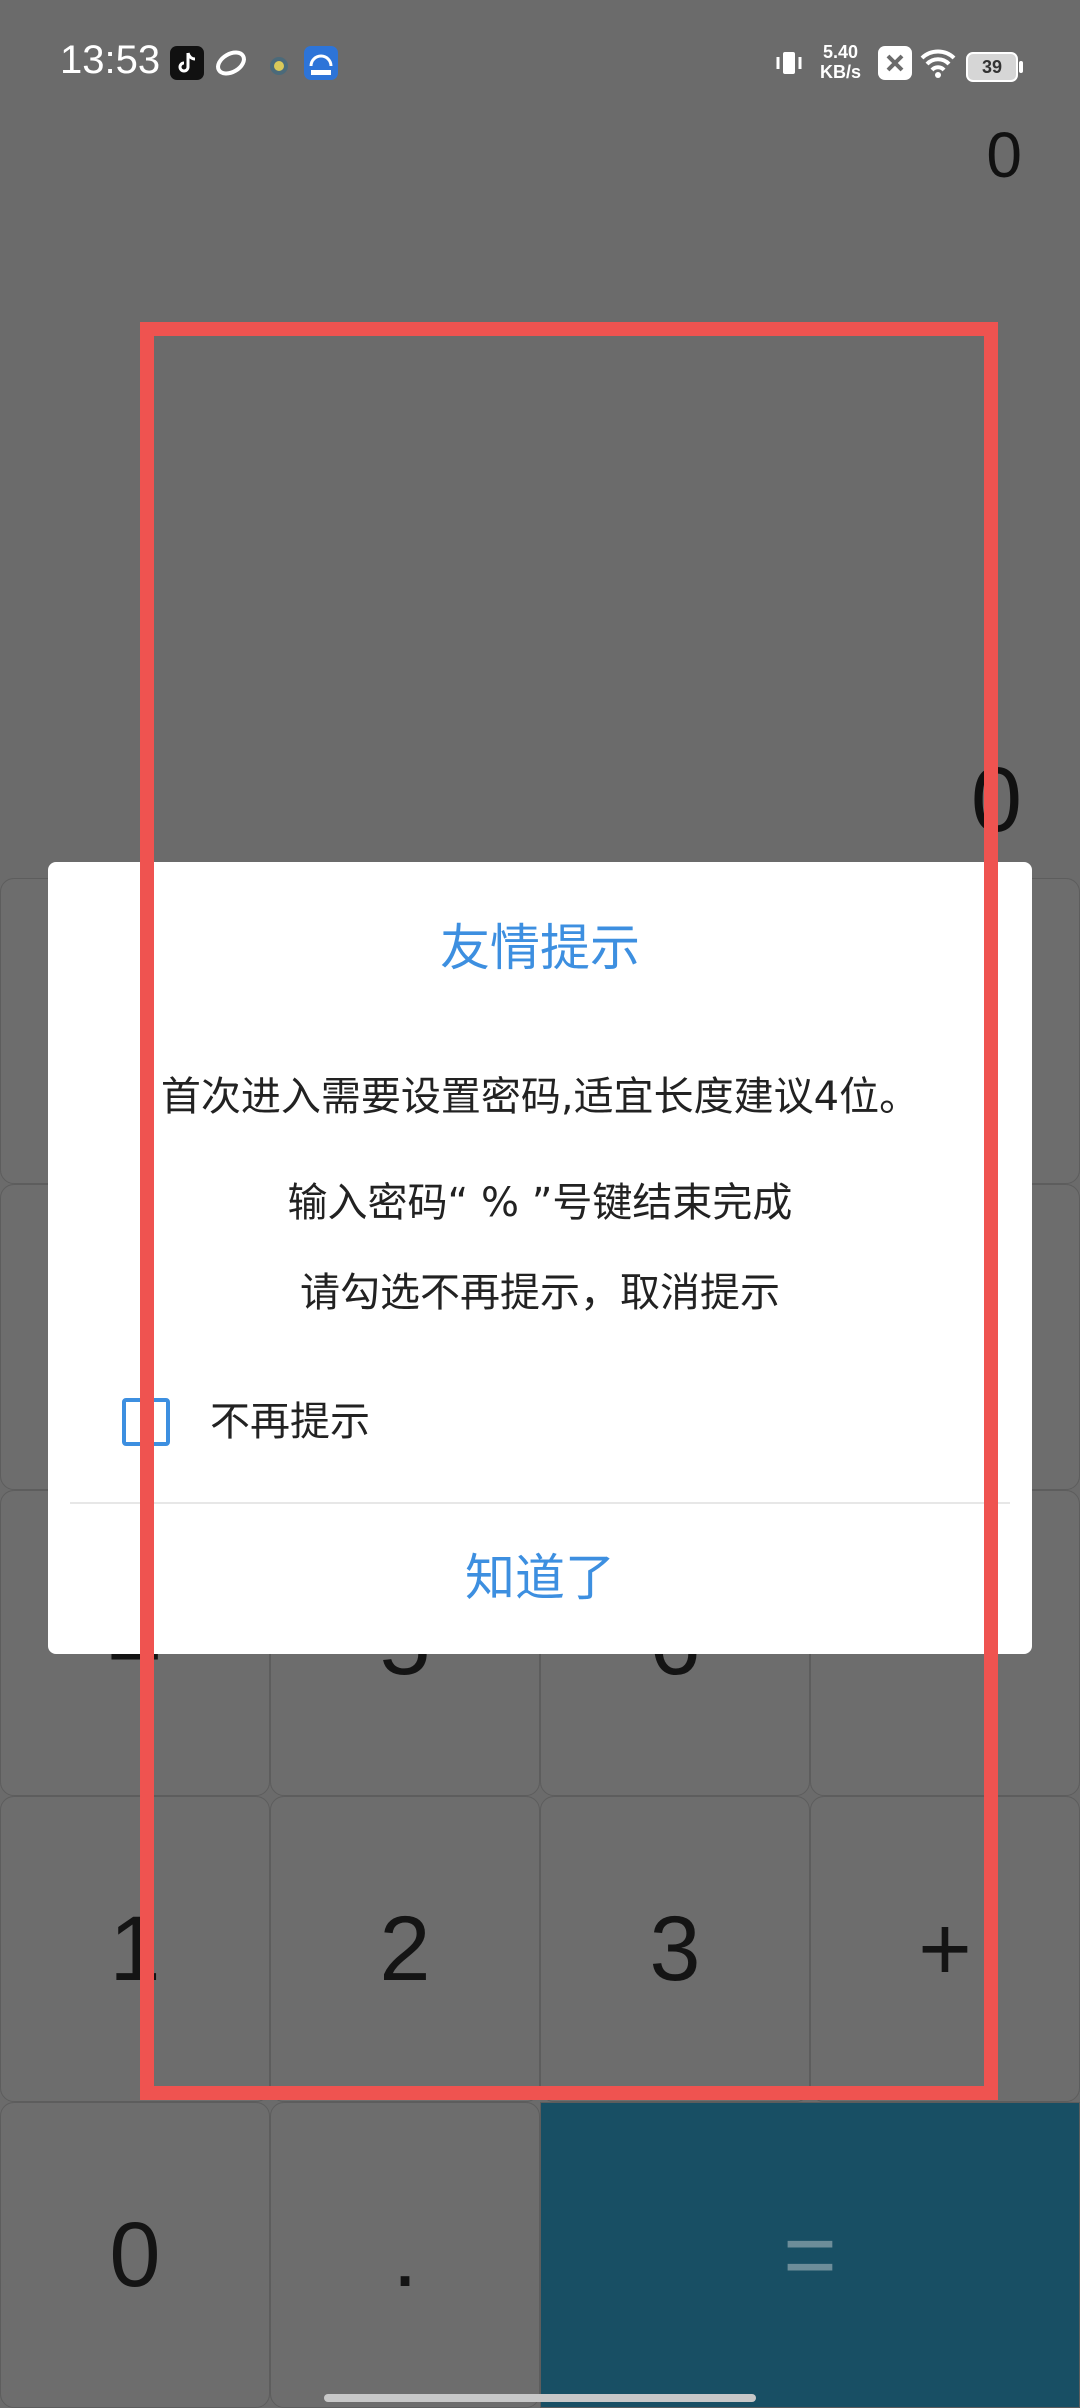 This screenshot has width=1080, height=2408. I want to click on status-bar: 13:53 5.40 KB/s 39, so click(540, 65).